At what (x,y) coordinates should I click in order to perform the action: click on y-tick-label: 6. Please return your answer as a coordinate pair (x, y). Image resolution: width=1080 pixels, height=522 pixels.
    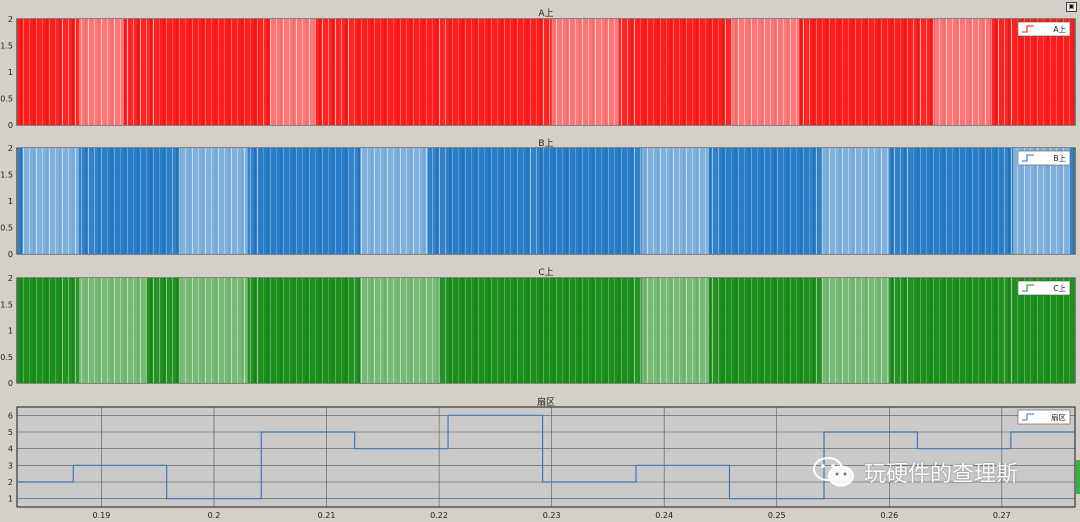
    Looking at the image, I should click on (10, 415).